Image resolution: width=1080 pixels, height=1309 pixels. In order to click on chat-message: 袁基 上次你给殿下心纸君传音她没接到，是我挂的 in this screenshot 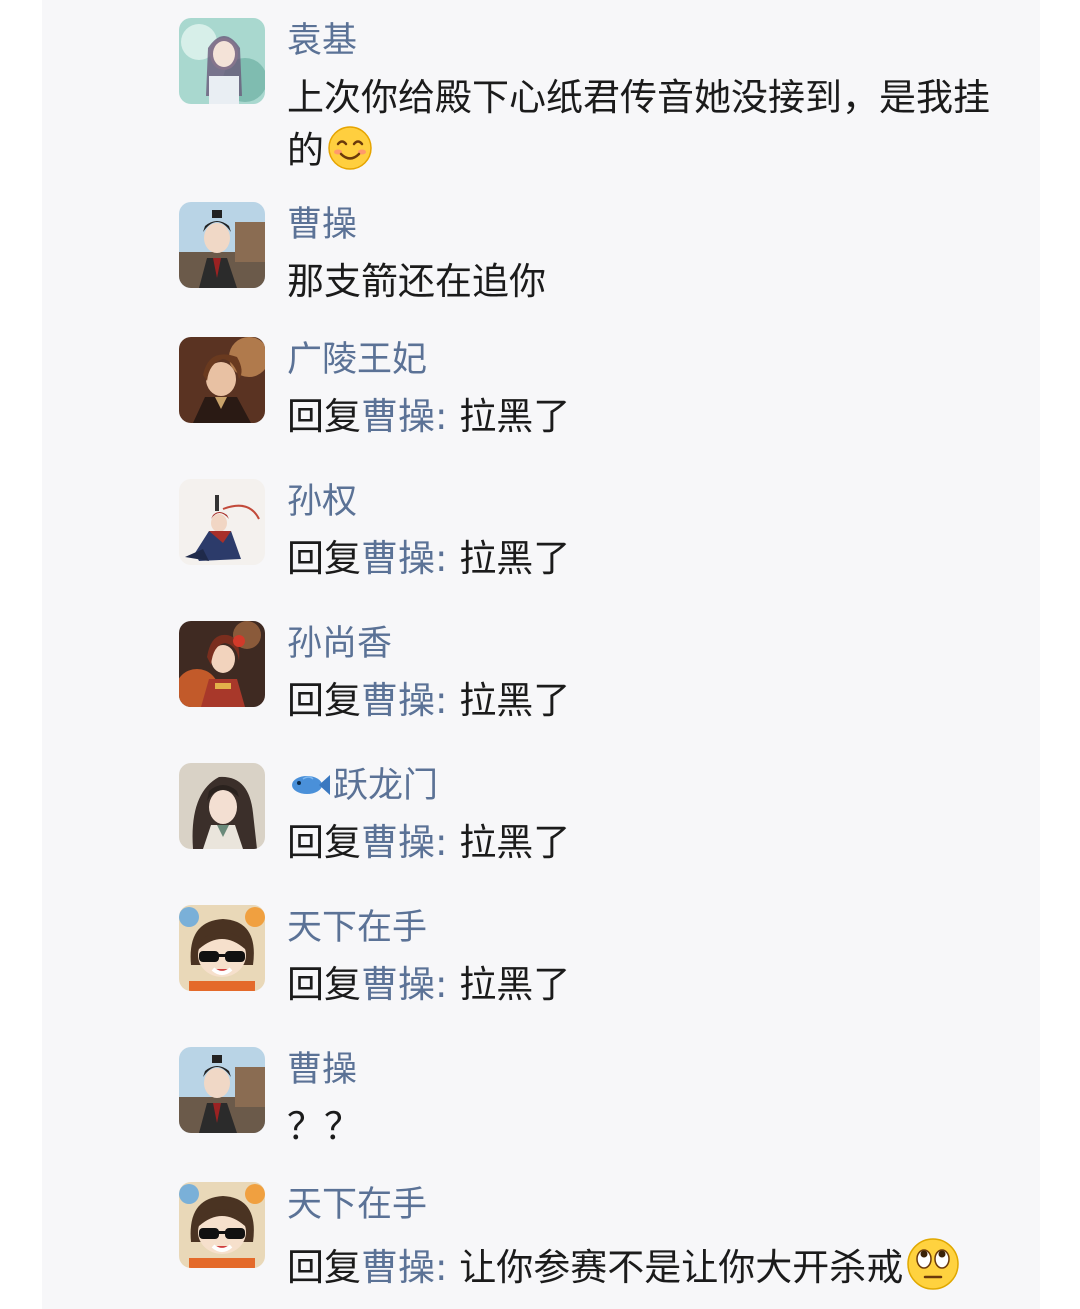, I will do `click(609, 95)`.